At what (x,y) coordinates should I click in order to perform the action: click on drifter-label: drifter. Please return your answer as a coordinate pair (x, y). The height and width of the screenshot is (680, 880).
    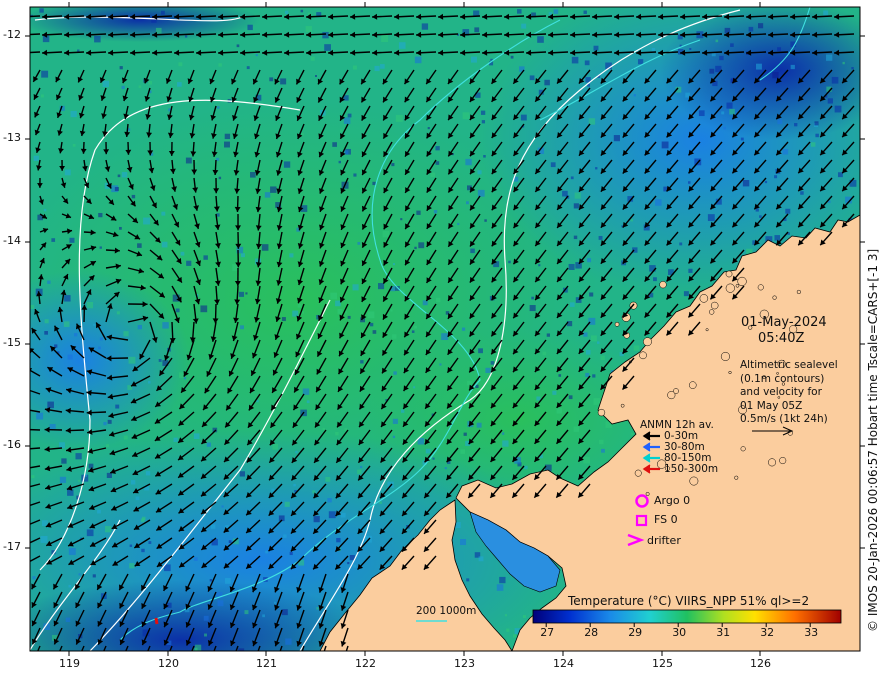
    Looking at the image, I should click on (664, 540).